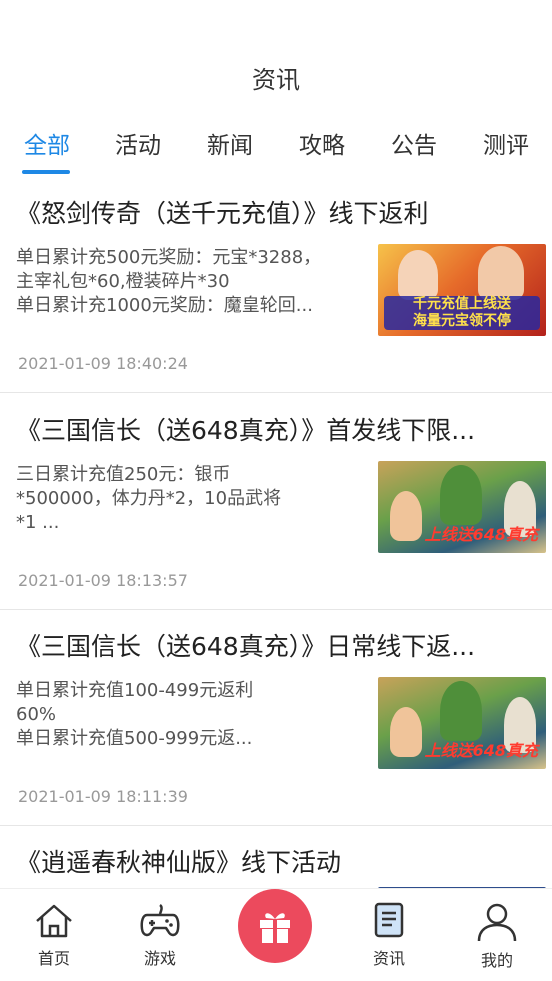 The width and height of the screenshot is (552, 981). Describe the element at coordinates (36, 714) in the screenshot. I see `summary-line: 60%` at that location.